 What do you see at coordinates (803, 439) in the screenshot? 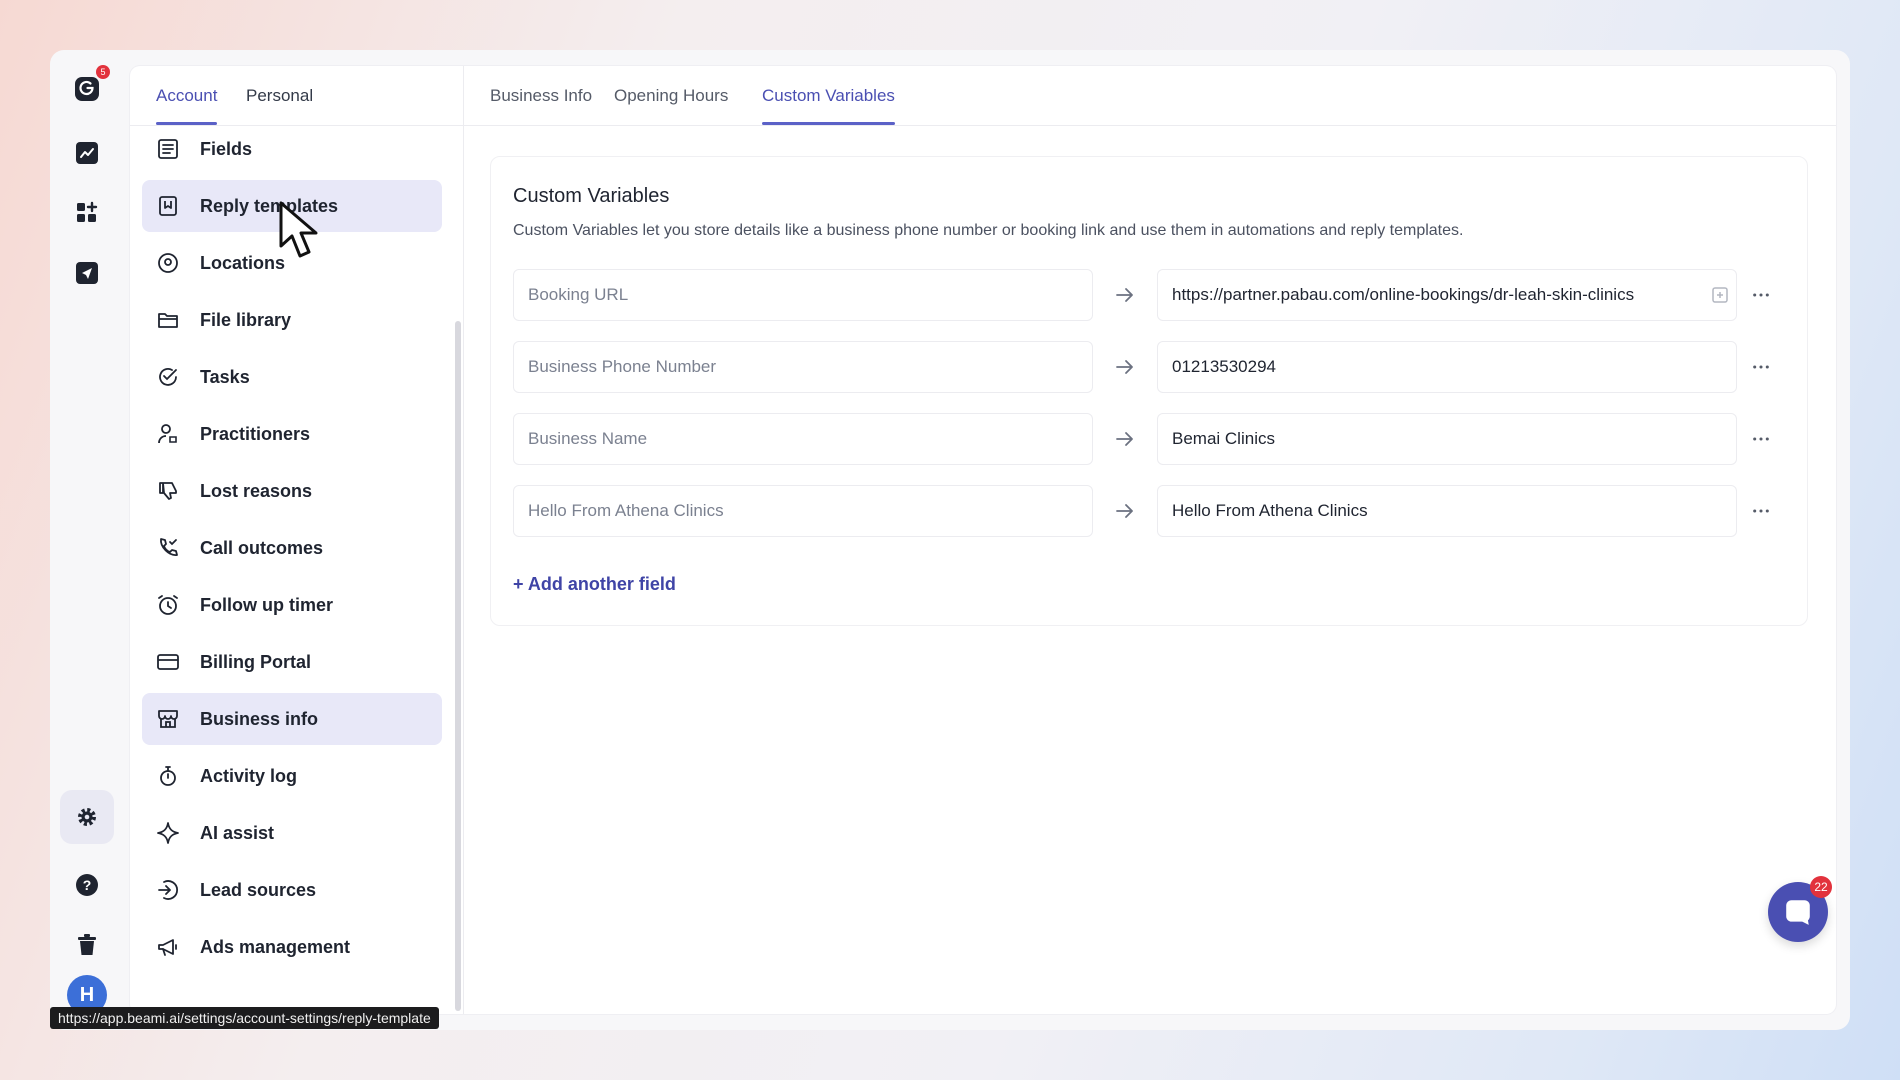
I see `variable-key-field: Business Name` at bounding box center [803, 439].